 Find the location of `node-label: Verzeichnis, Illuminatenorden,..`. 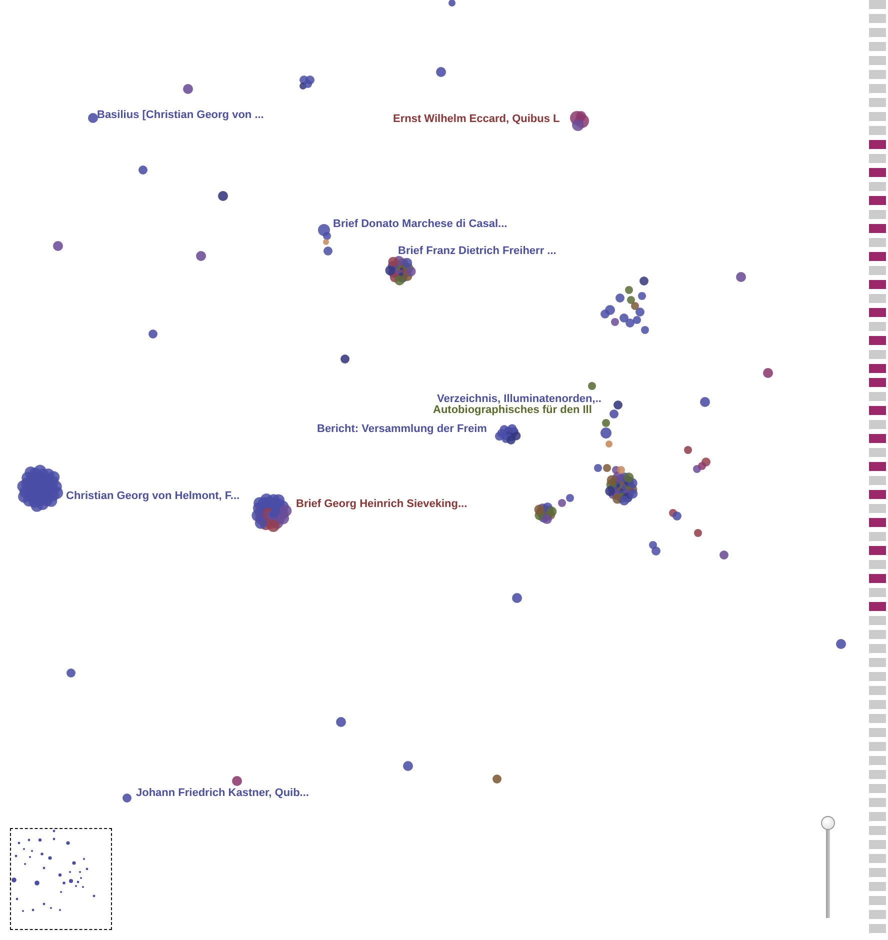

node-label: Verzeichnis, Illuminatenorden,.. is located at coordinates (519, 399).